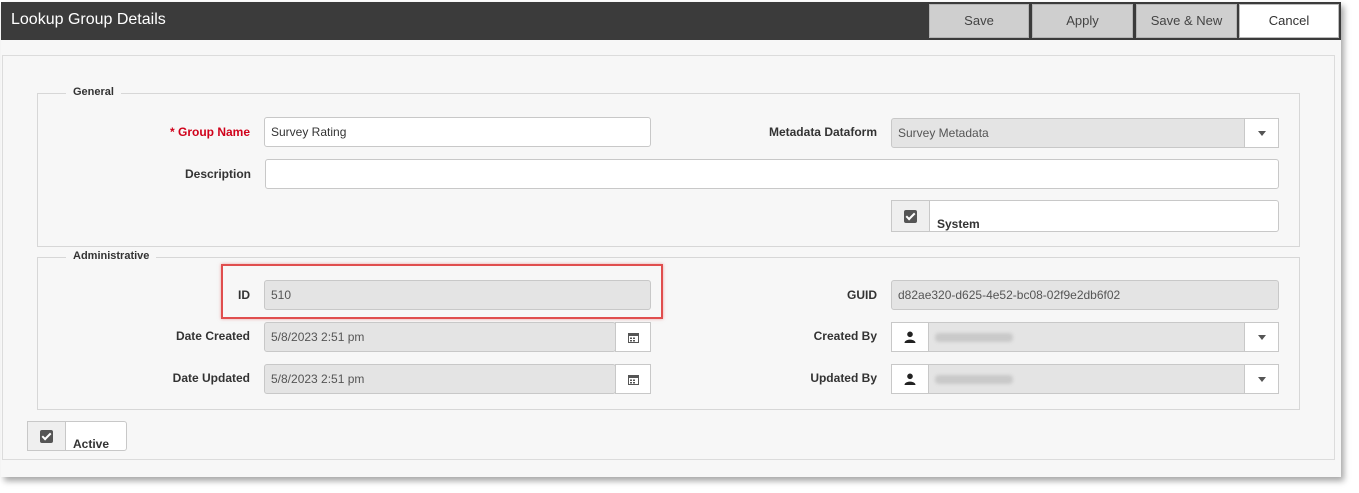 This screenshot has height=493, width=1359. I want to click on guid-field: d82ae320-d625-4e52-bc08-02f9e2db6f02, so click(1085, 295).